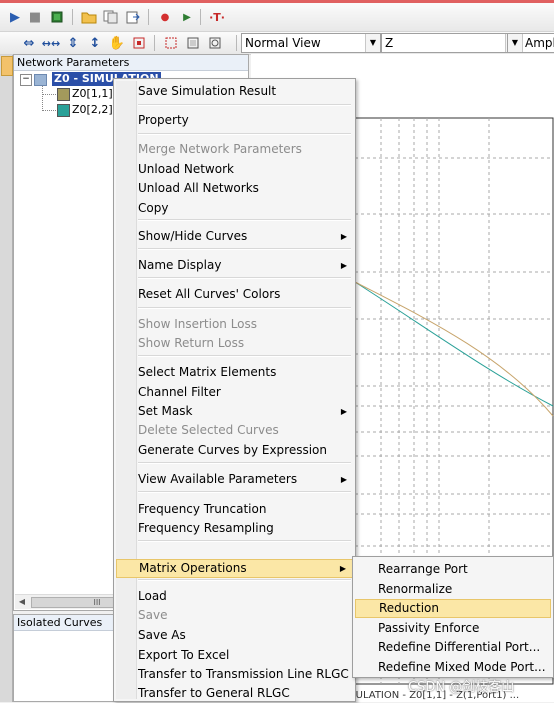 This screenshot has height=703, width=554. I want to click on menu-item-label: Select Matrix Elements, so click(207, 372).